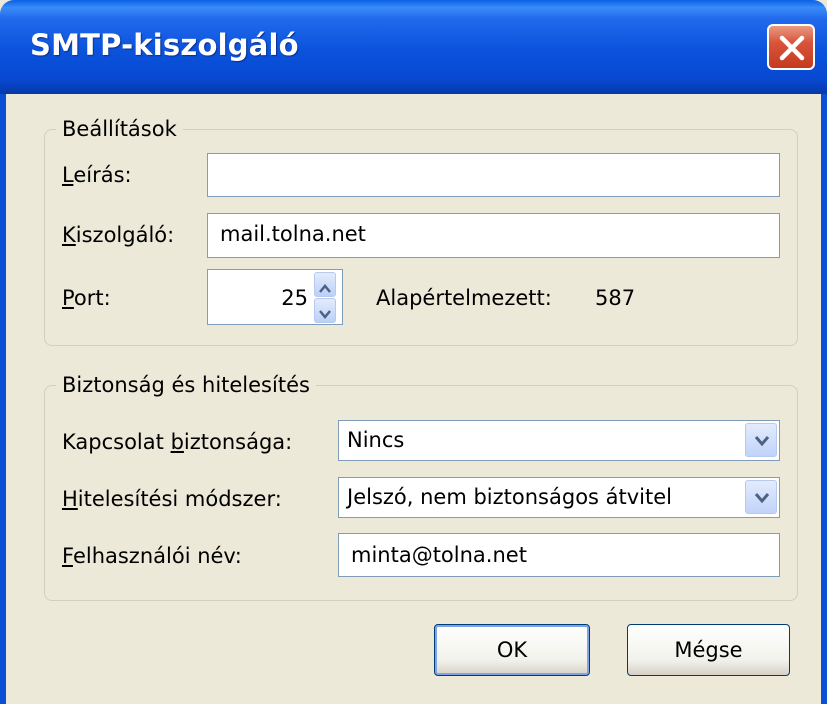 This screenshot has height=704, width=827. Describe the element at coordinates (125, 235) in the screenshot. I see `server-label-rest: iszolgáló:` at that location.